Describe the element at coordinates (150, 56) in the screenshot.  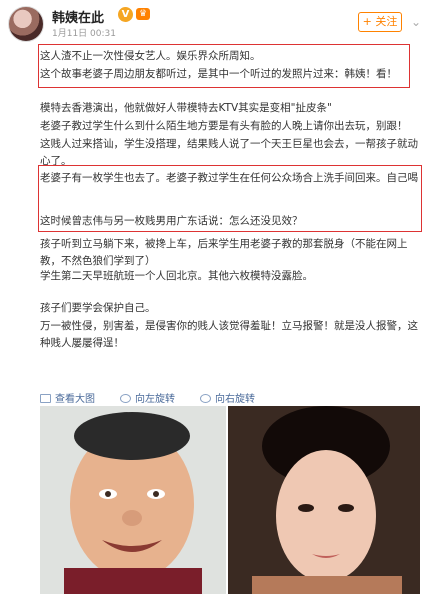
I see `post-text-line: 这人渣不止一次性侵女艺人。娱乐界众所周知。` at that location.